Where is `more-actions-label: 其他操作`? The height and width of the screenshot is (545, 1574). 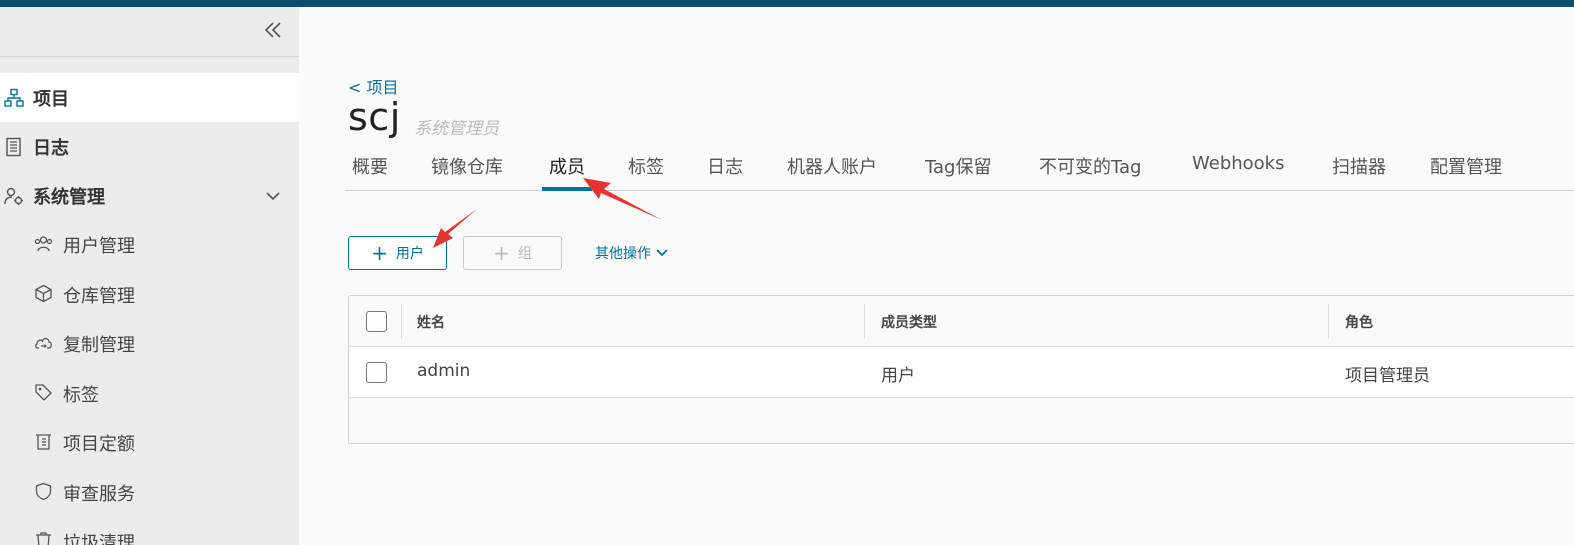
more-actions-label: 其他操作 is located at coordinates (623, 254).